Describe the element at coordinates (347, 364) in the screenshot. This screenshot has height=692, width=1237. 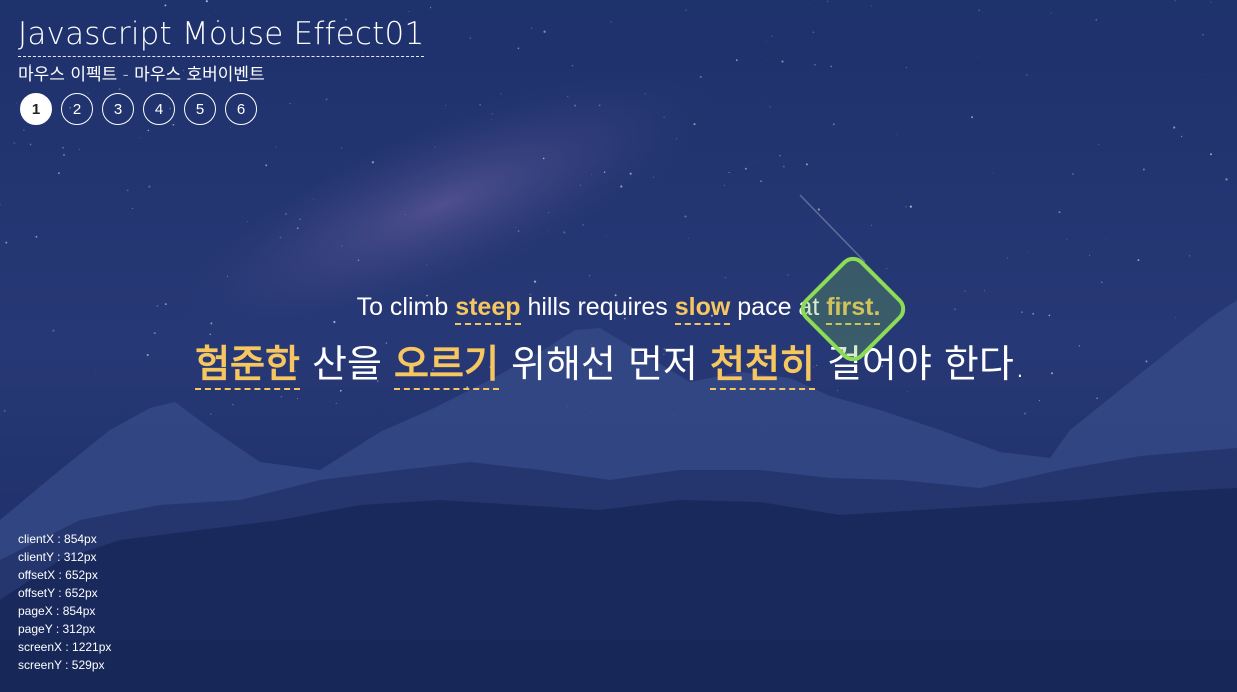
I see `quote-text: 산을` at that location.